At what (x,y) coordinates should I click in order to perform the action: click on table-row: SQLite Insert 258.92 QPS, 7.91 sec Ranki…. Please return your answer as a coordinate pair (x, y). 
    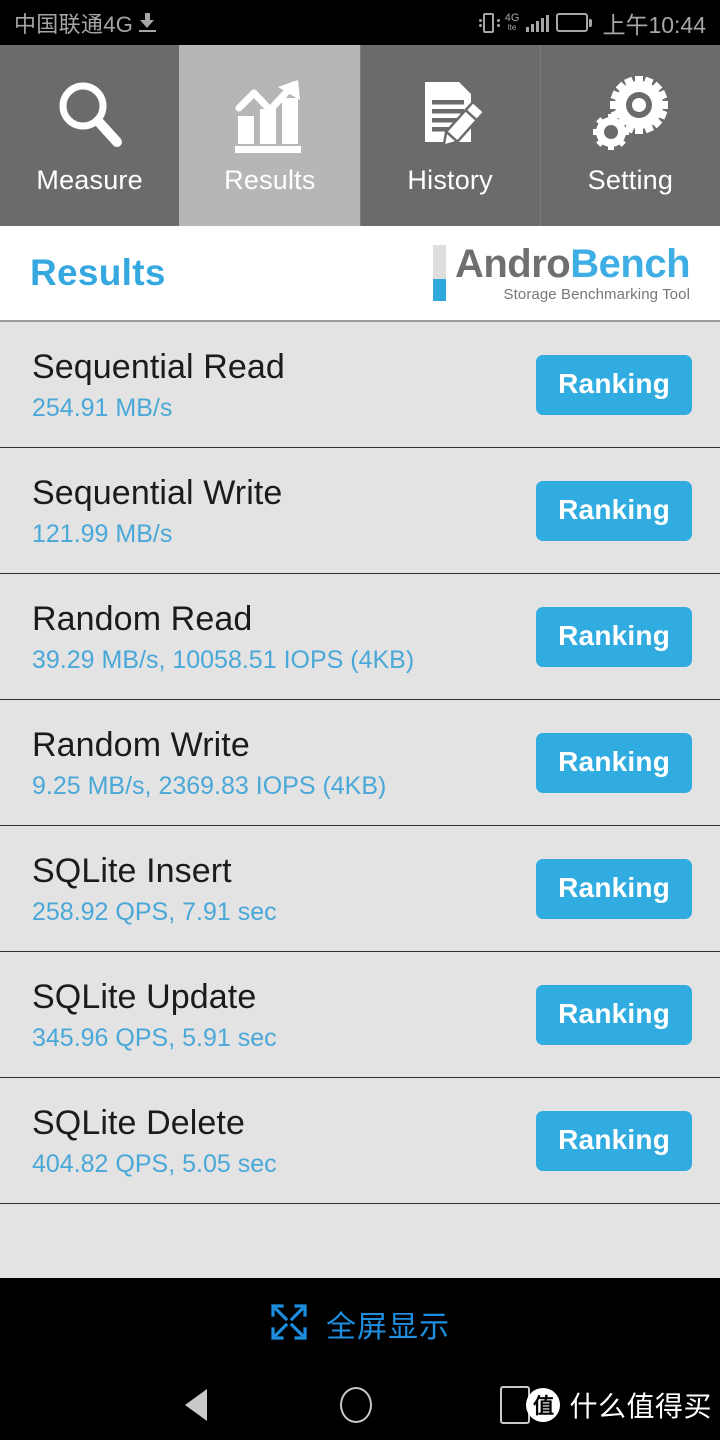
    Looking at the image, I should click on (360, 889).